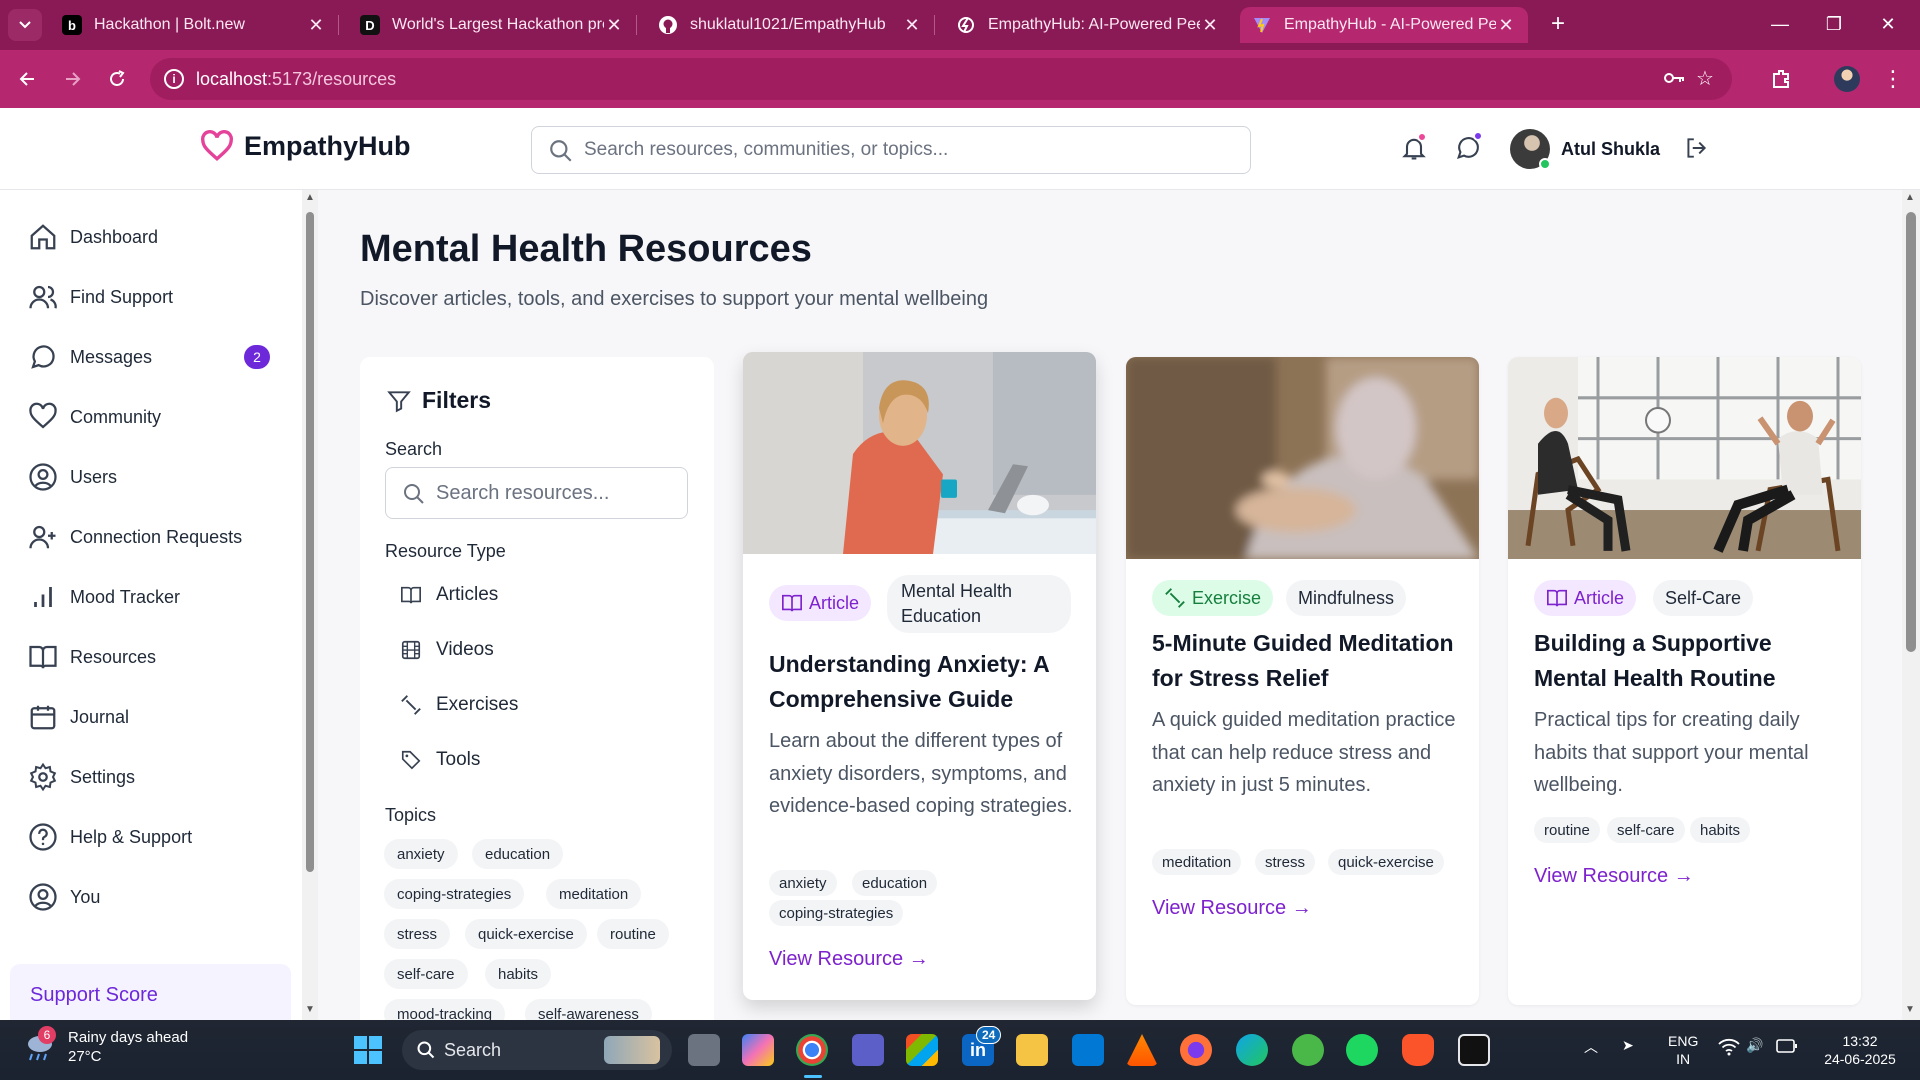 Image resolution: width=1920 pixels, height=1080 pixels. I want to click on sidebar-item-community: Community, so click(153, 417).